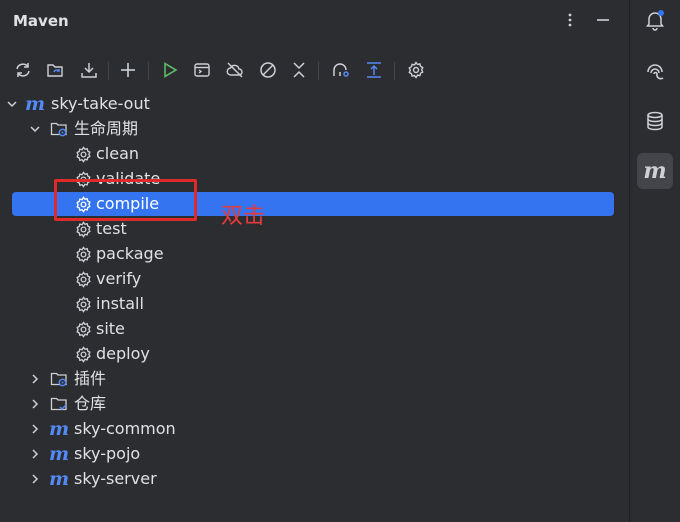 Image resolution: width=680 pixels, height=522 pixels. What do you see at coordinates (55, 70) in the screenshot?
I see `reimport-icon` at bounding box center [55, 70].